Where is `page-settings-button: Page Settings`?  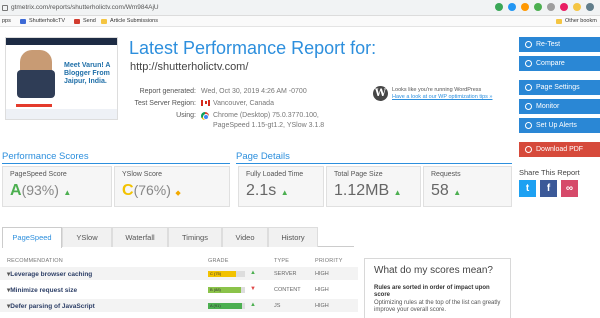
page-settings-button: Page Settings is located at coordinates (559, 87).